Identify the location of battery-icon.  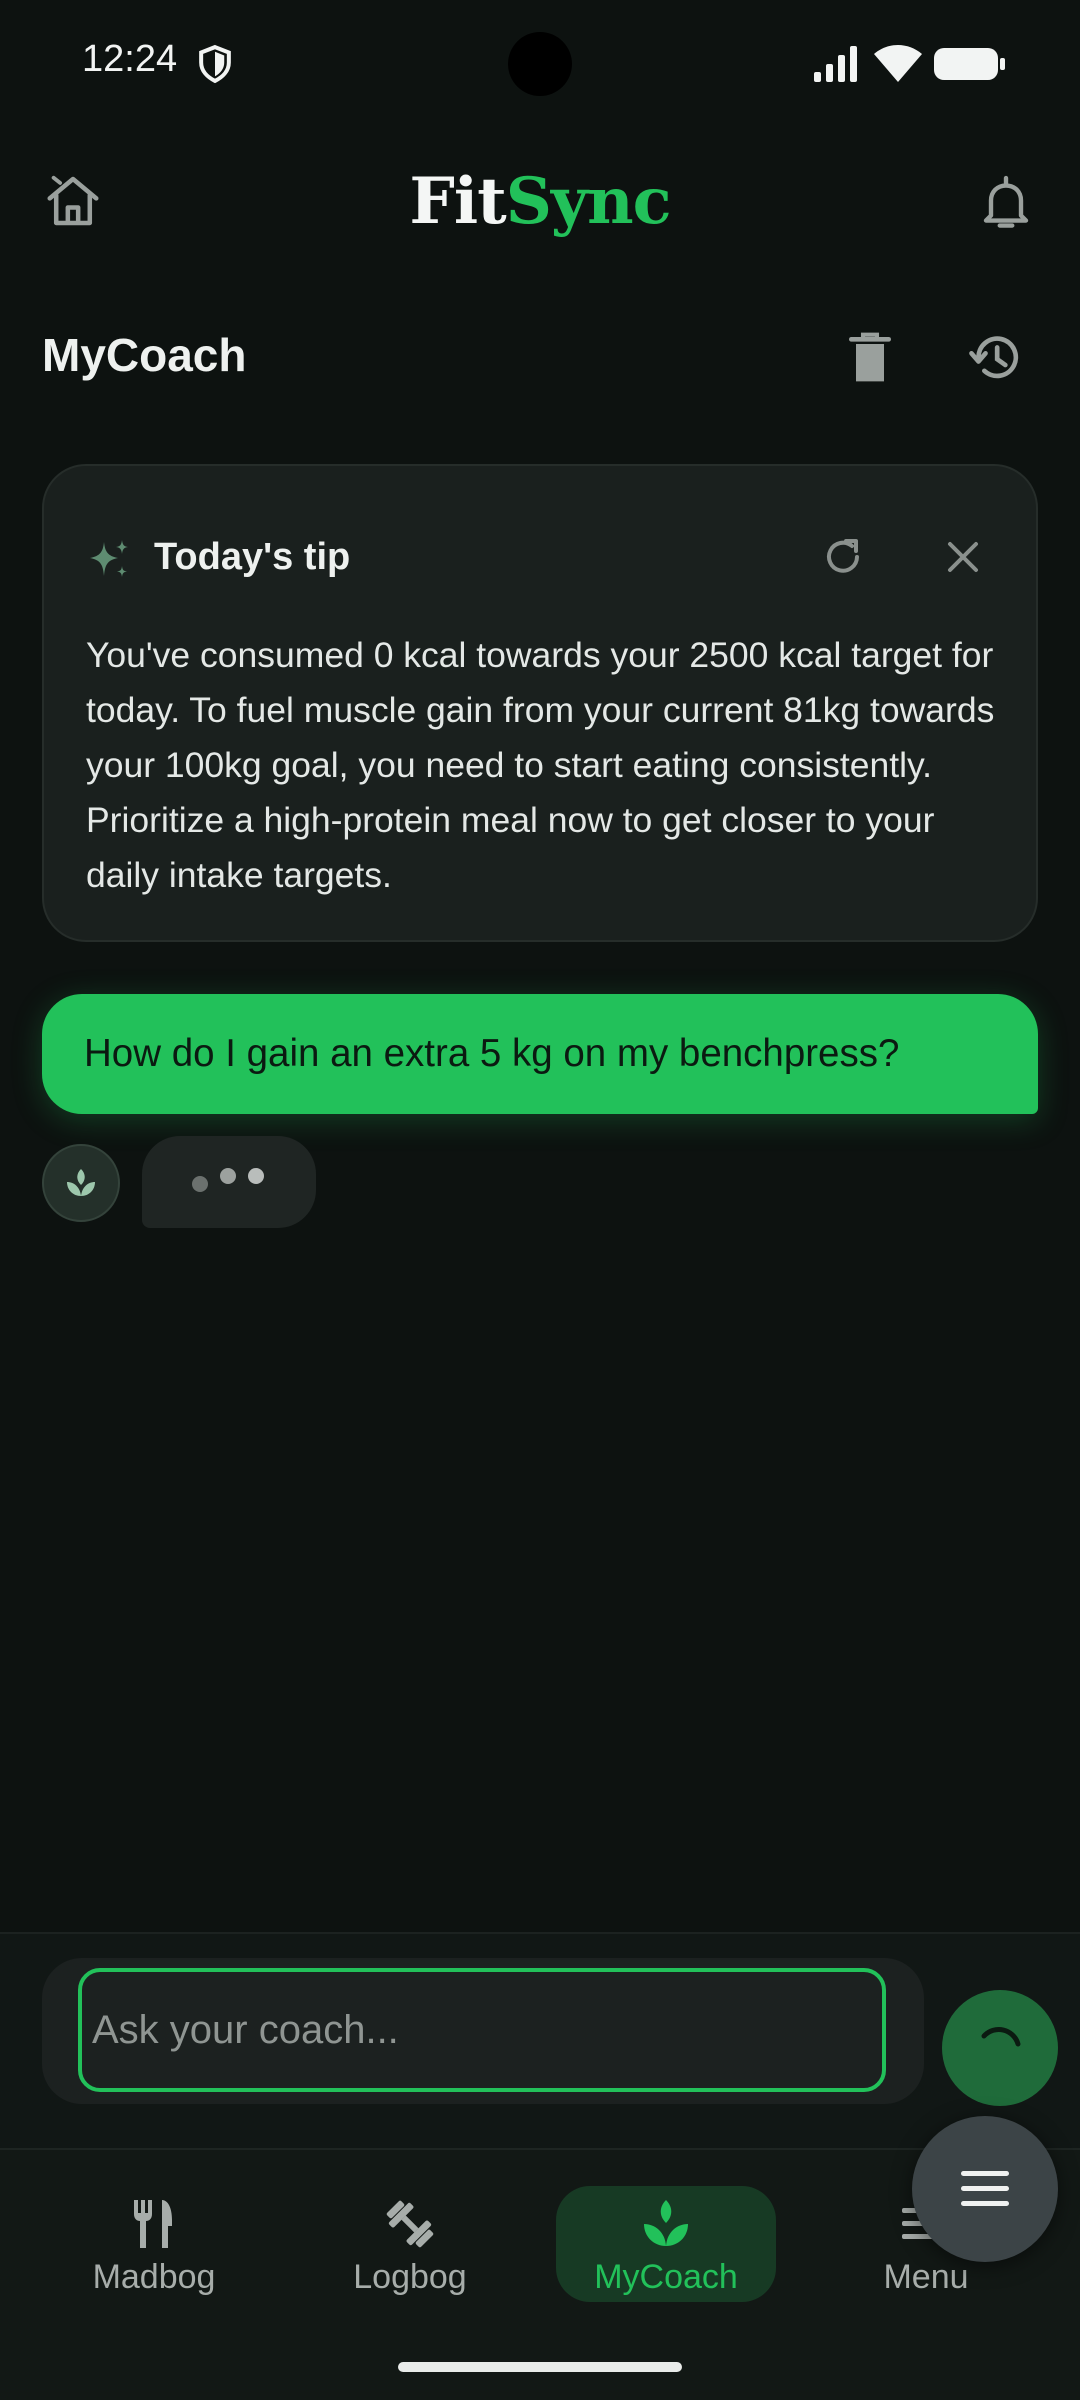
(969, 64).